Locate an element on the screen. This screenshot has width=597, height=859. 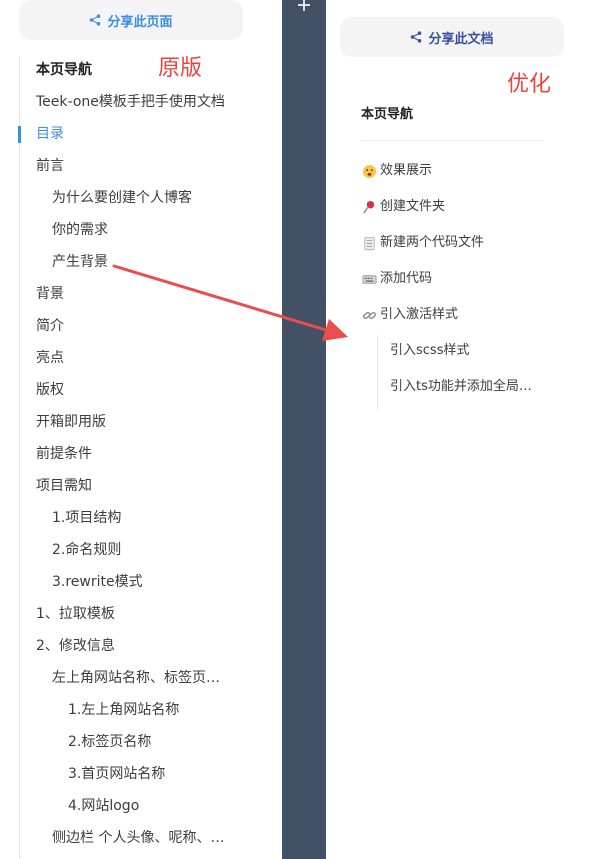
toc-item: 1.左上角网站名称 is located at coordinates (155, 710).